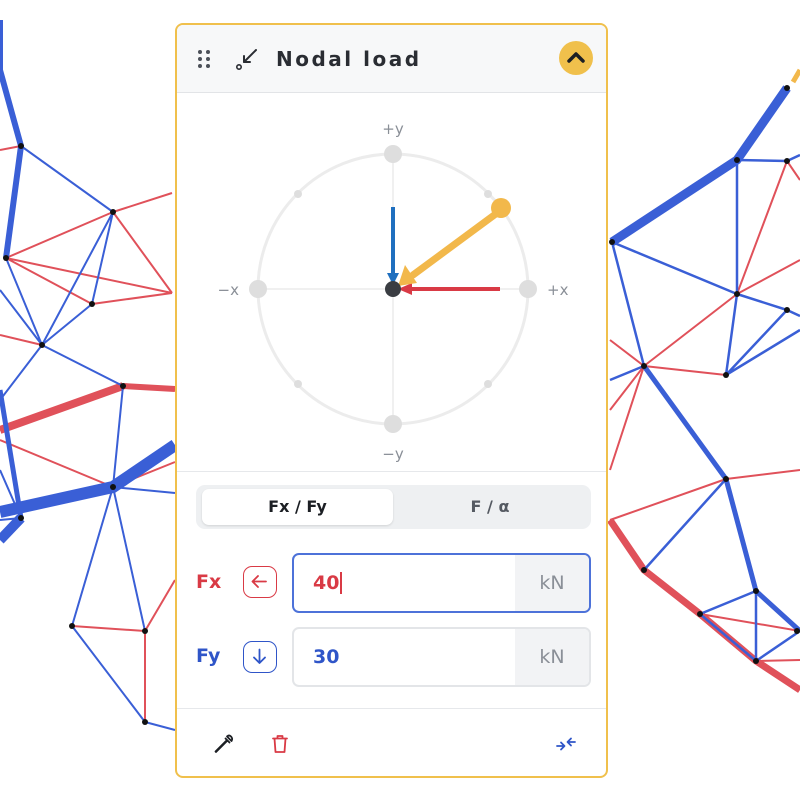 The image size is (800, 800). I want to click on fy-input: 30 kN, so click(441, 657).